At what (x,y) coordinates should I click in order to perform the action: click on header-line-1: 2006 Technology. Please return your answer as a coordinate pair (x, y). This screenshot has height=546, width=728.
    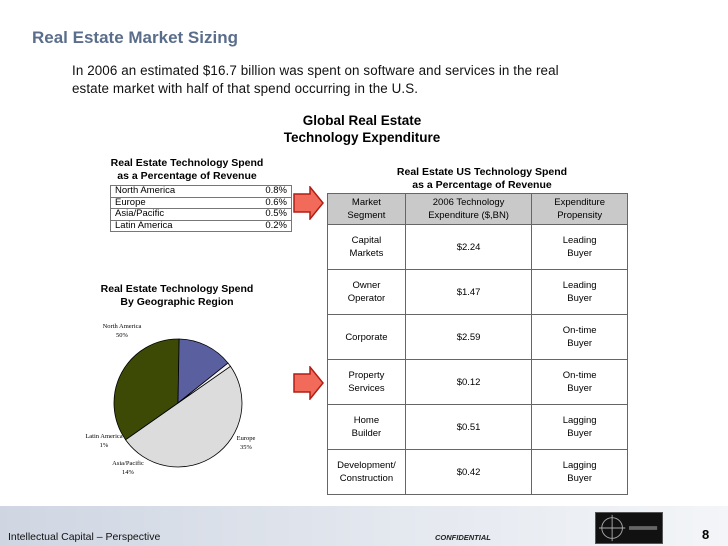
    Looking at the image, I should click on (468, 202).